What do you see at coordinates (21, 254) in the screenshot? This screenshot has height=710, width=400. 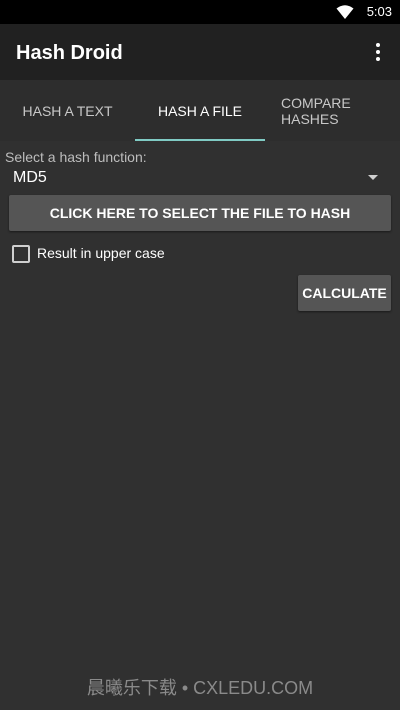 I see `uppercase-checkbox` at bounding box center [21, 254].